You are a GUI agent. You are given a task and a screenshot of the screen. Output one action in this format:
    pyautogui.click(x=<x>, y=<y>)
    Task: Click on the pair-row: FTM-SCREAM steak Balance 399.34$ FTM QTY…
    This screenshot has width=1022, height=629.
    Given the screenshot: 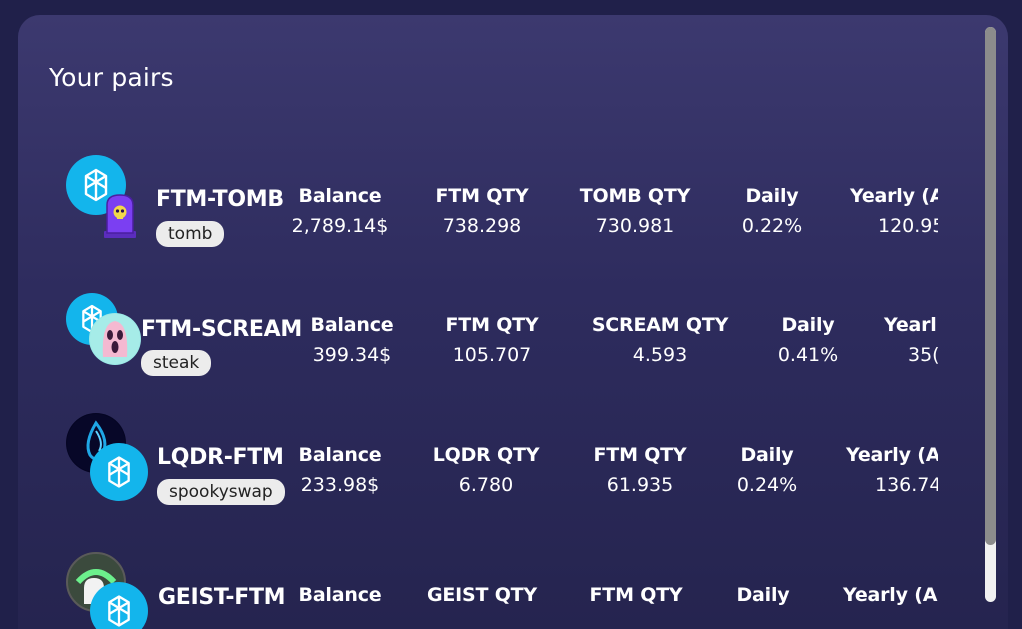 What is the action you would take?
    pyautogui.click(x=478, y=343)
    